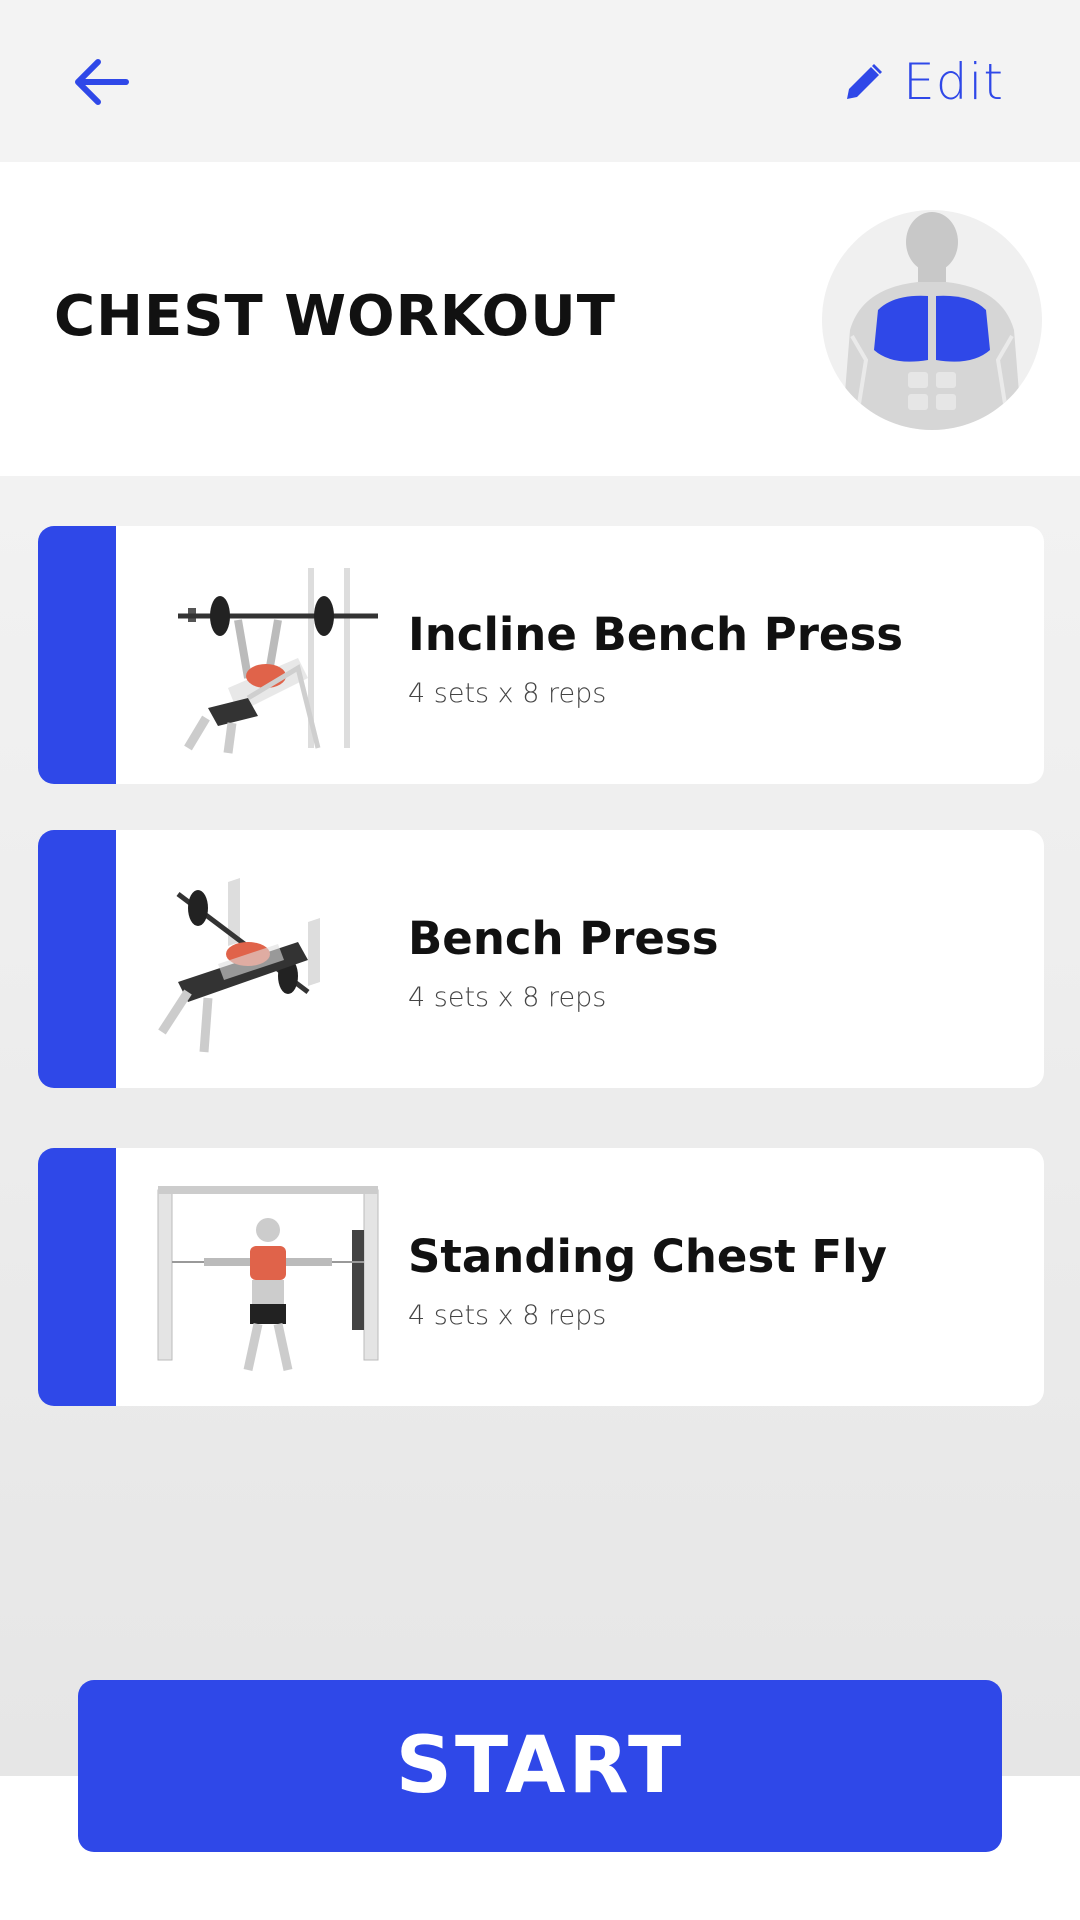 This screenshot has width=1080, height=1920. I want to click on exercise-card: Bench Press 4 sets x 8 reps, so click(541, 959).